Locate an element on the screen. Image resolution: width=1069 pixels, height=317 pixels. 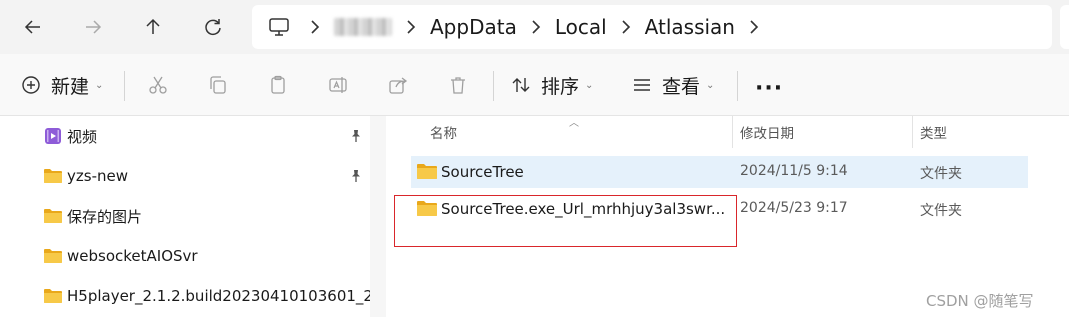
copy-icon is located at coordinates (218, 85).